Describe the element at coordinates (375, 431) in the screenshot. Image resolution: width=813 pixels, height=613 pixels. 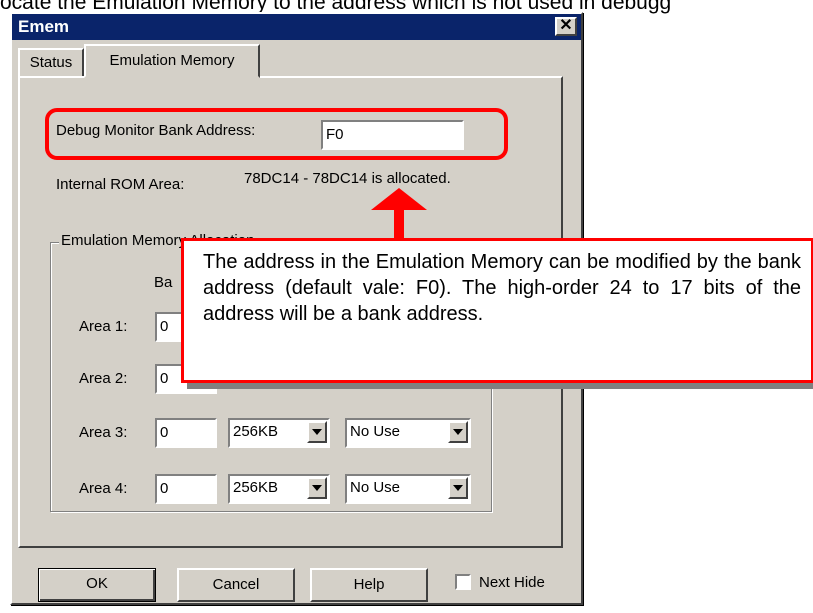
I see `area-3-use-value: No Use` at that location.